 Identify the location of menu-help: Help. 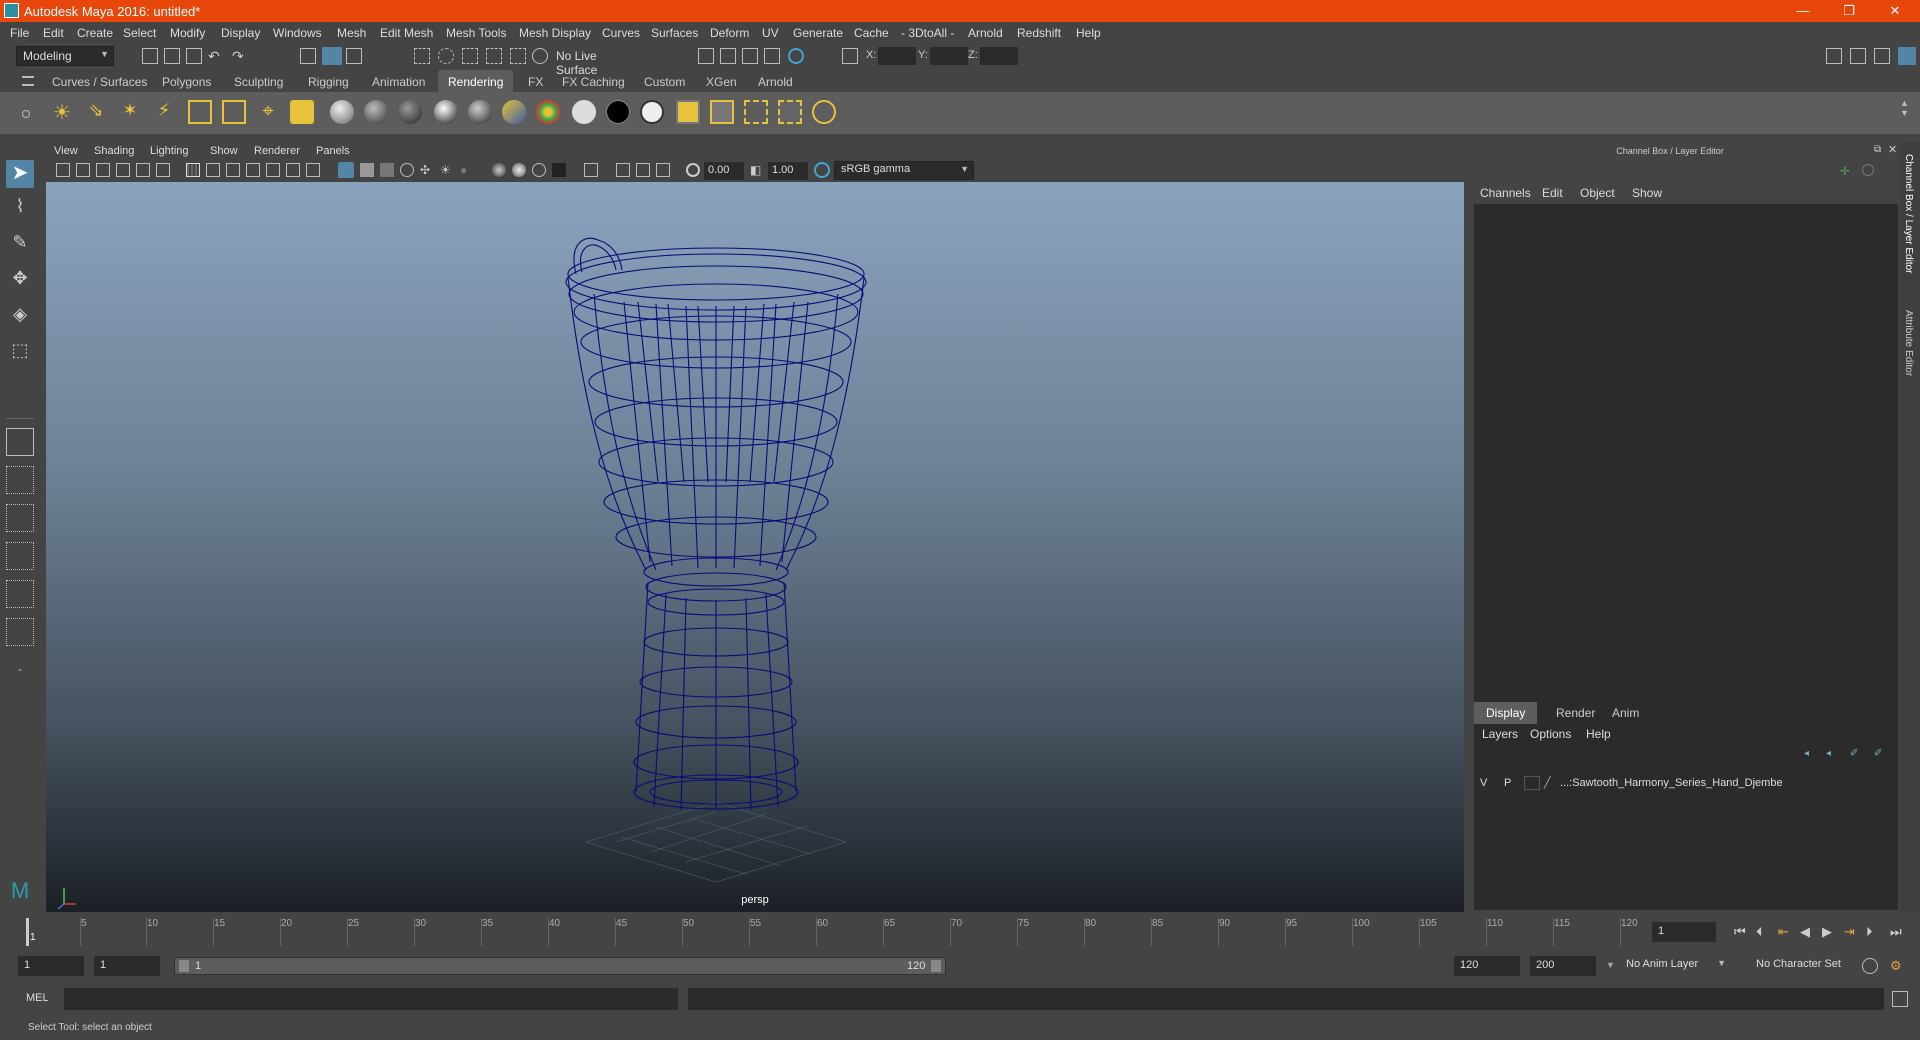
(1088, 33).